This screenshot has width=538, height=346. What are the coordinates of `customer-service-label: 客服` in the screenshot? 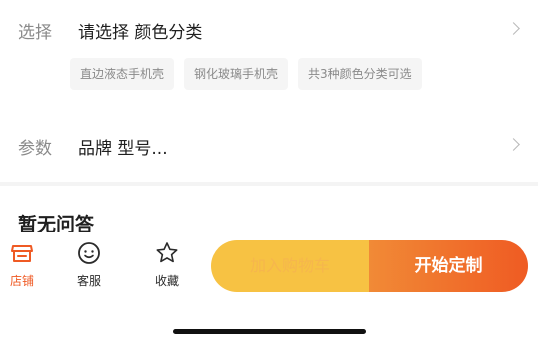 It's located at (88, 281).